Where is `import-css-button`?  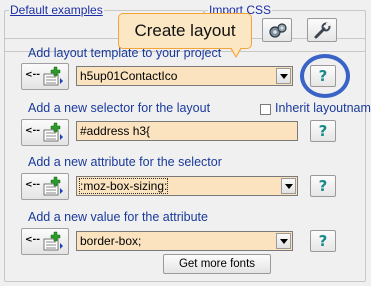 import-css-button is located at coordinates (277, 30).